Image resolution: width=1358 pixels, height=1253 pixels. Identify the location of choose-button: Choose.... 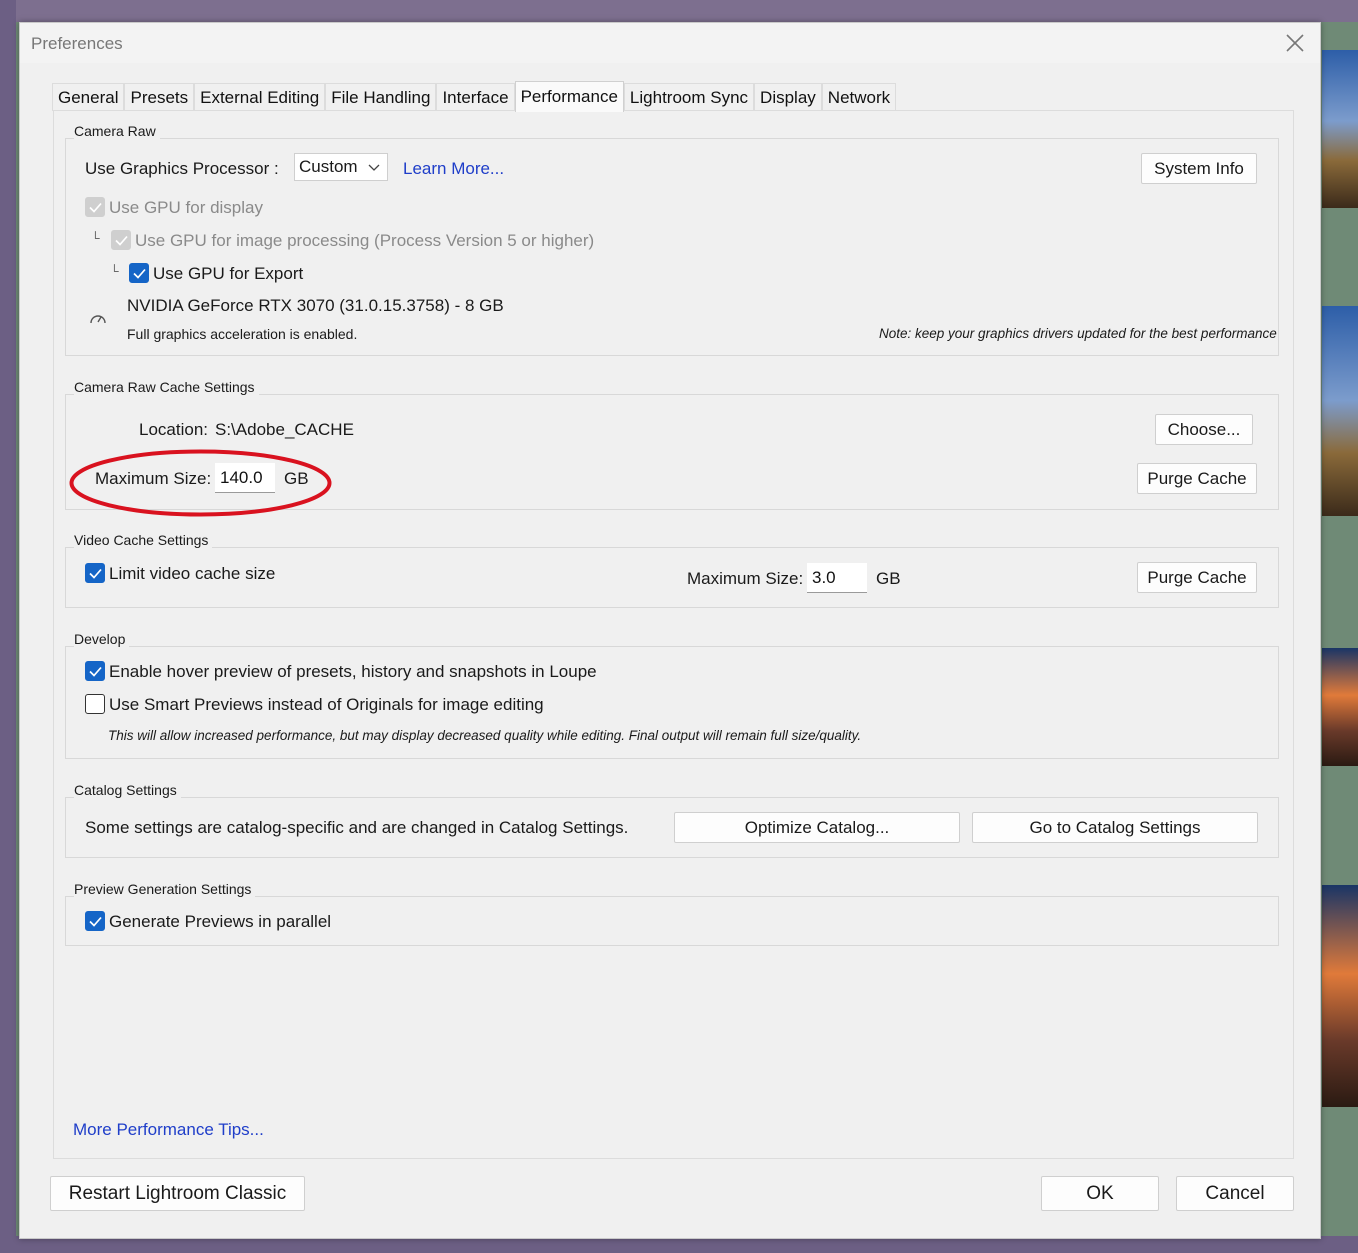
(1204, 429).